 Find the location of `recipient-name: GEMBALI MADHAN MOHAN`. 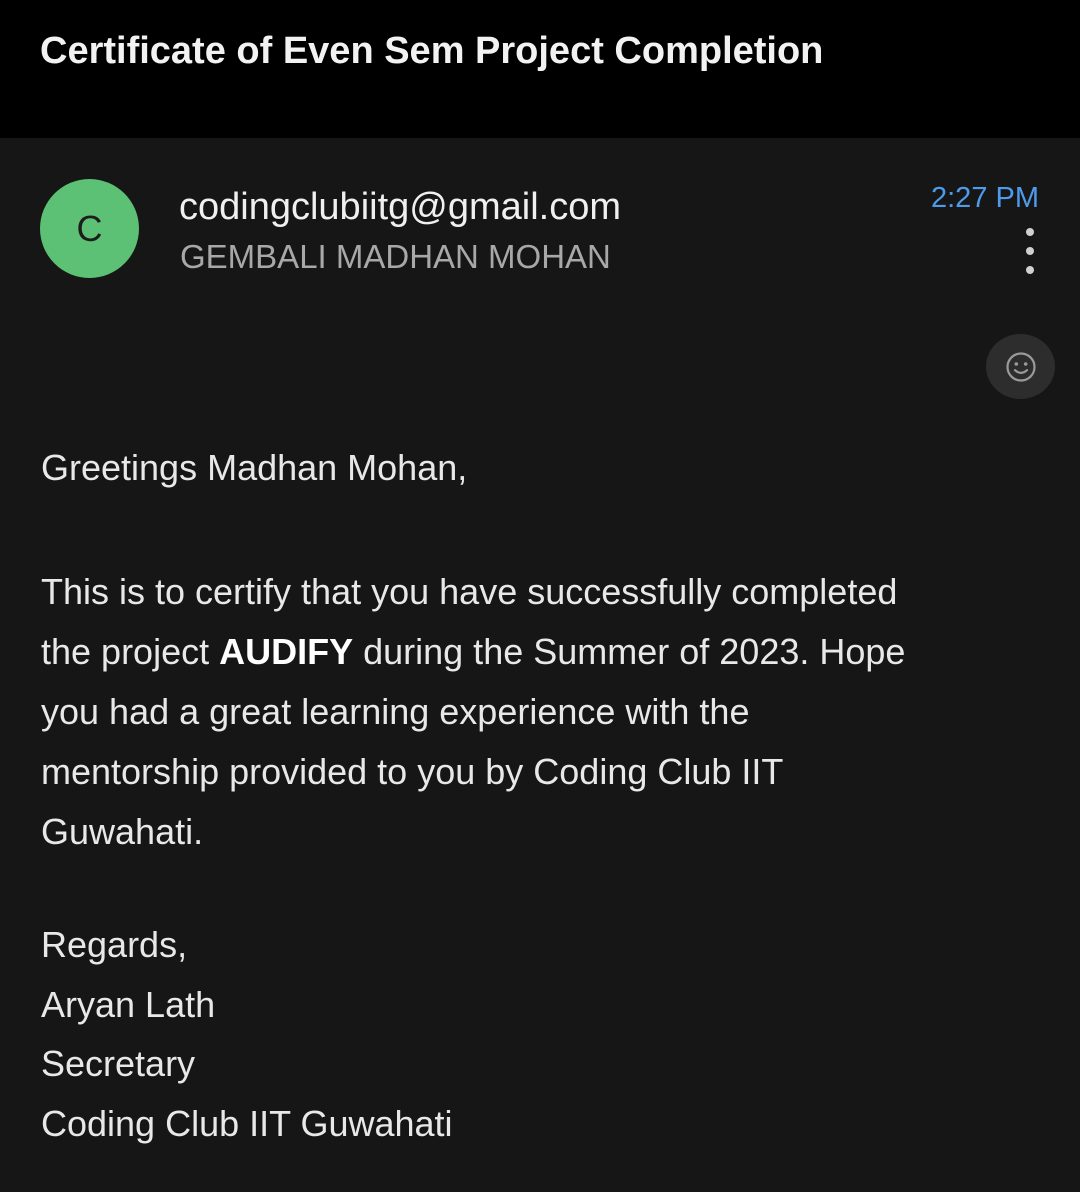

recipient-name: GEMBALI MADHAN MOHAN is located at coordinates (395, 257).